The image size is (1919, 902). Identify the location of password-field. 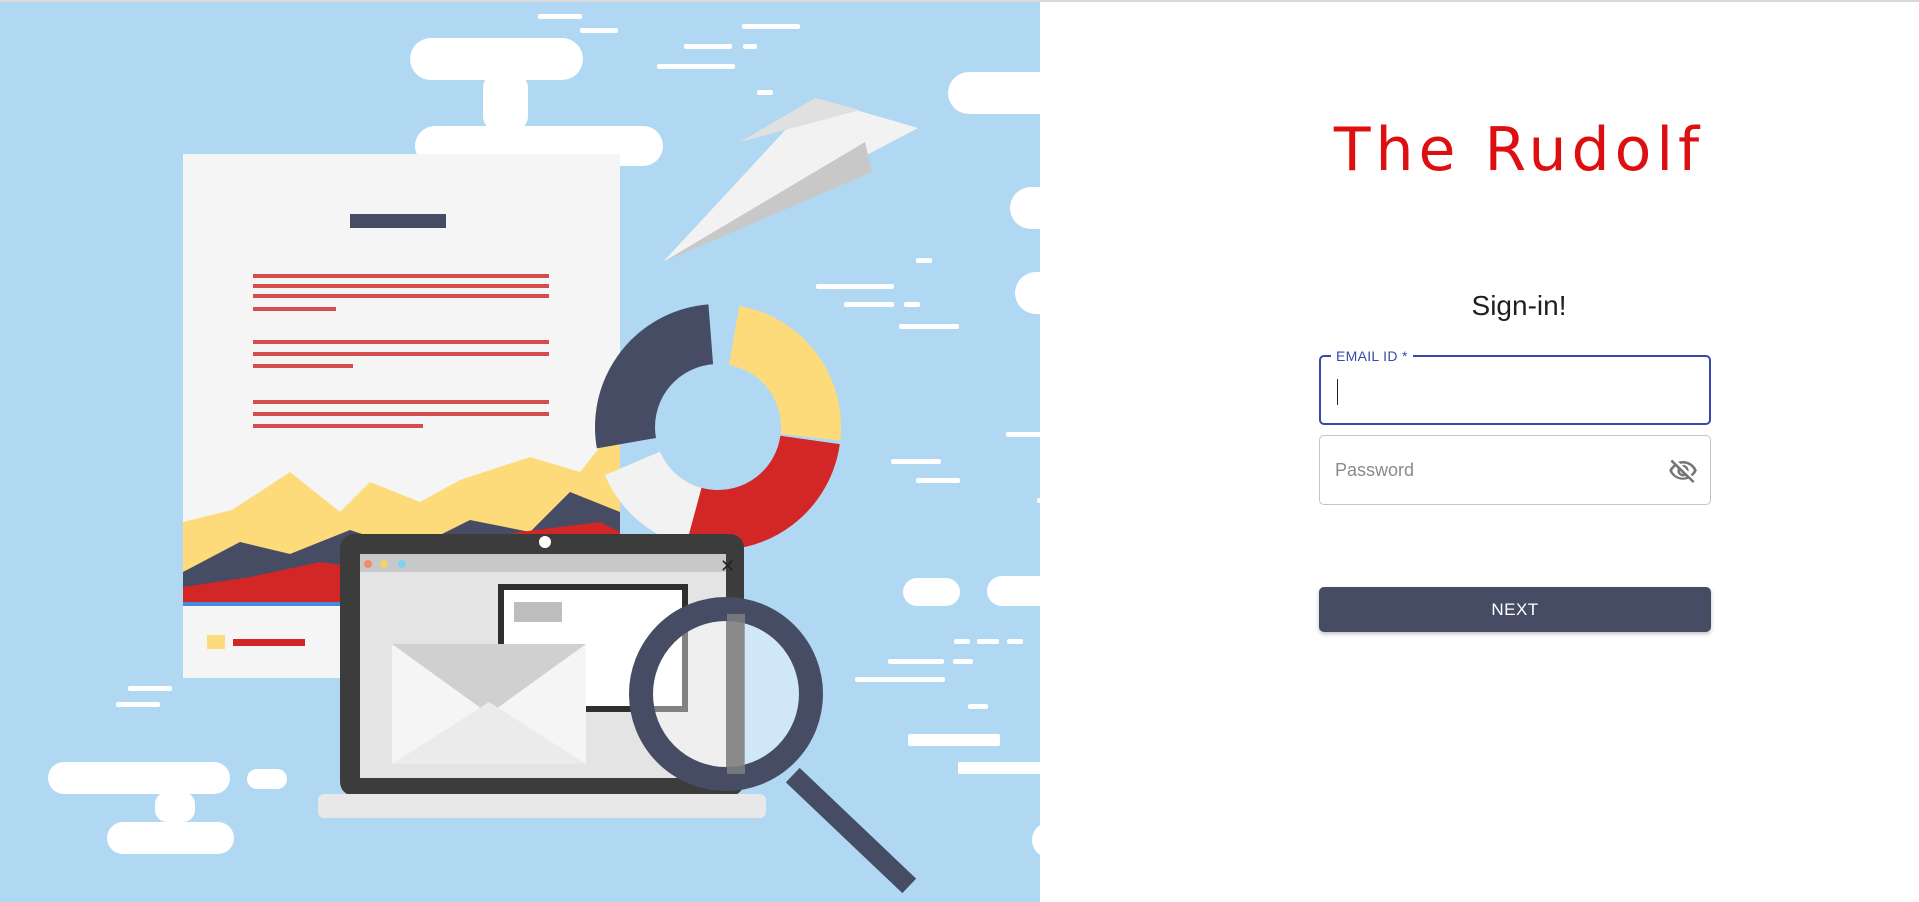
(1515, 470).